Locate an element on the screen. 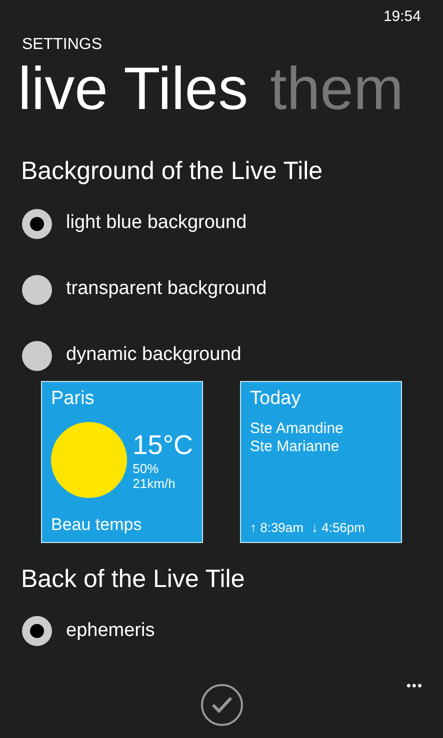 This screenshot has width=443, height=738. humidity: 50% is located at coordinates (146, 468).